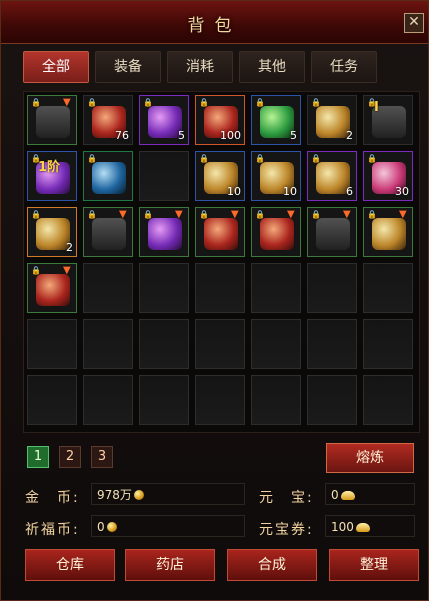  I want to click on item-count: 5, so click(293, 135).